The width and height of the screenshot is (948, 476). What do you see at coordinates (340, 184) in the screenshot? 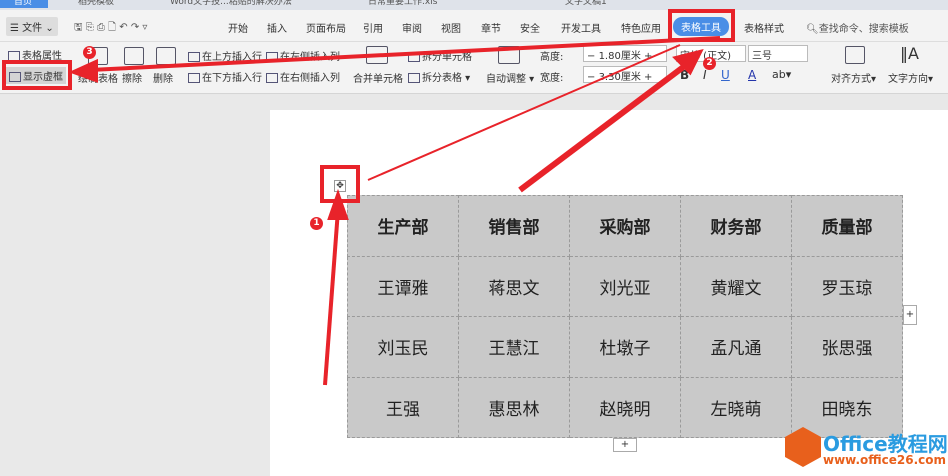
I see `highlight-box-move-handle` at bounding box center [340, 184].